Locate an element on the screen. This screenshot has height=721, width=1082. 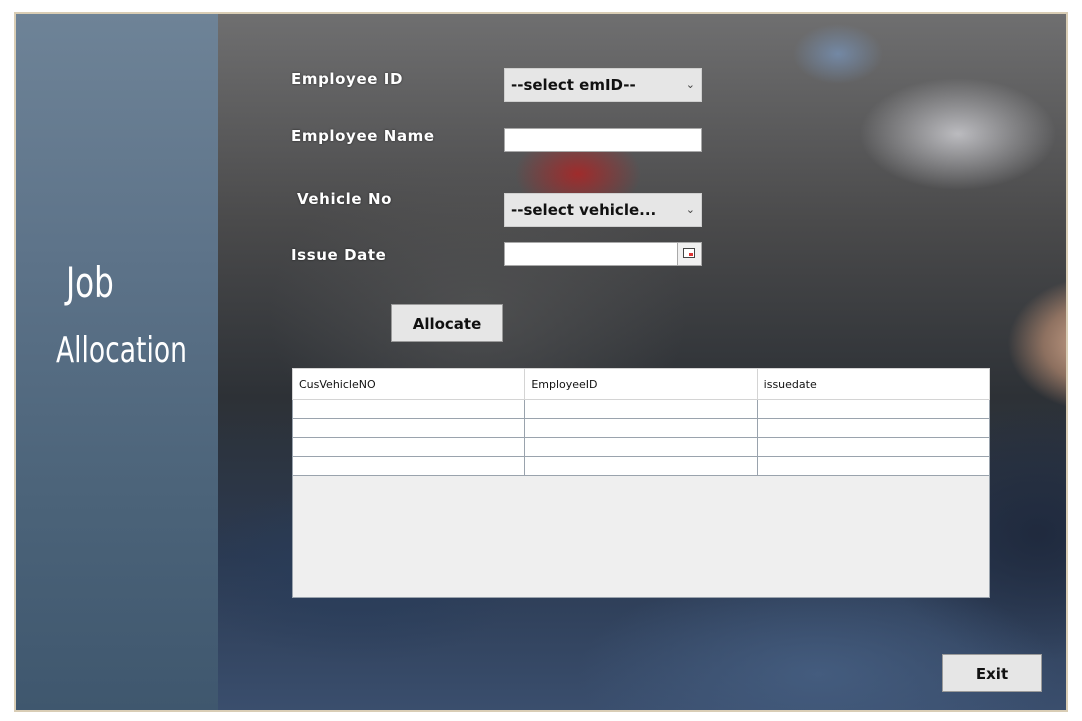
allocate-button: Allocate is located at coordinates (447, 323).